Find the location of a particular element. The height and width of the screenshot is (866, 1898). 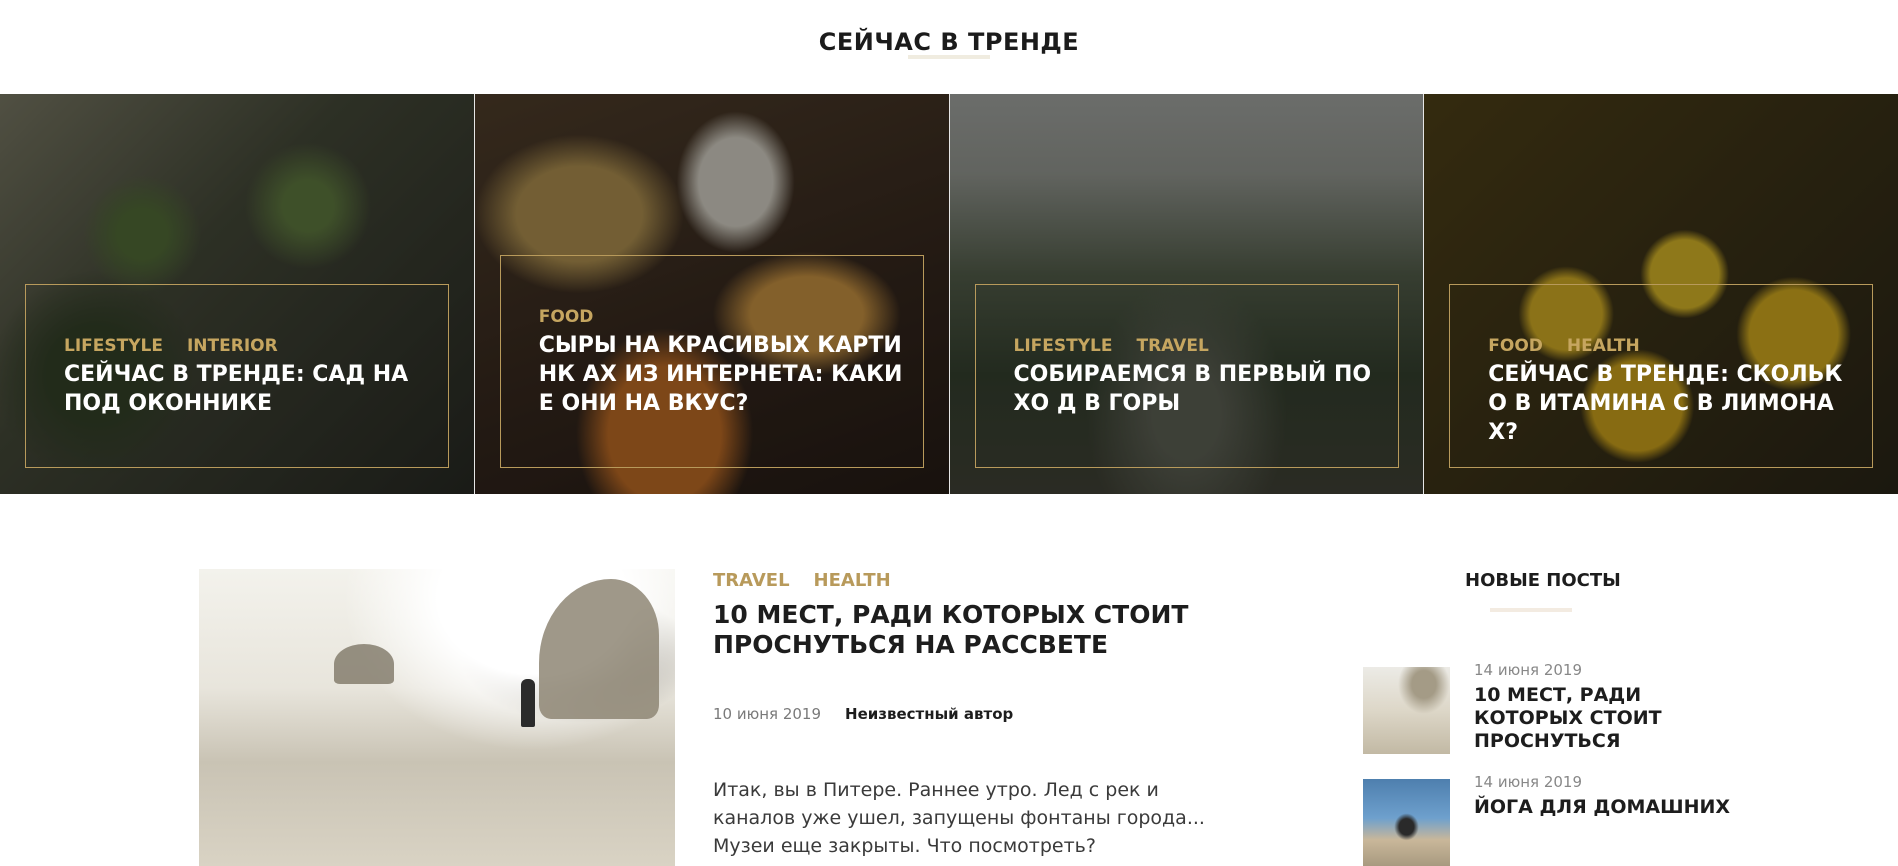

sidebar-title: НОВЫЕ ПОСТЫ is located at coordinates (1543, 580).